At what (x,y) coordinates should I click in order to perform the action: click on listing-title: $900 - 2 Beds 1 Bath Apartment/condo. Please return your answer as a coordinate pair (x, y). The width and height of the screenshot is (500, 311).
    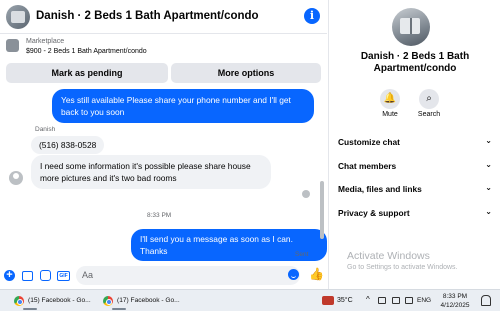
    Looking at the image, I should click on (86, 51).